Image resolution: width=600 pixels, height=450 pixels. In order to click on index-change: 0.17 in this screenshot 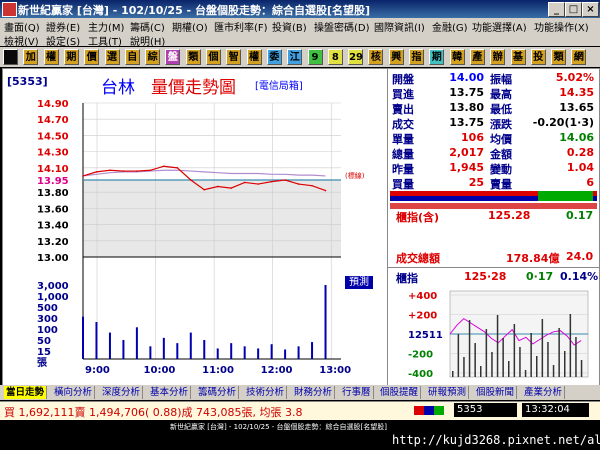, I will do `click(580, 215)`.